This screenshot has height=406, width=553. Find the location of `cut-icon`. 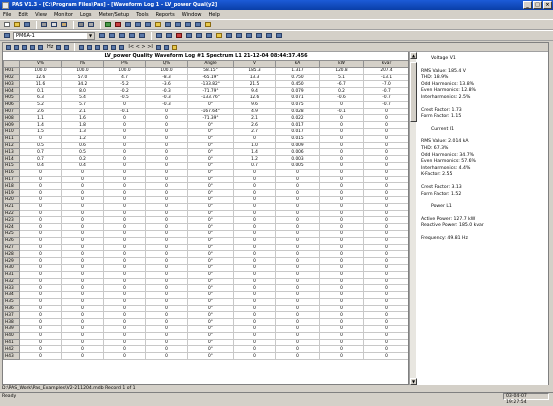

cut-icon is located at coordinates (44, 25).